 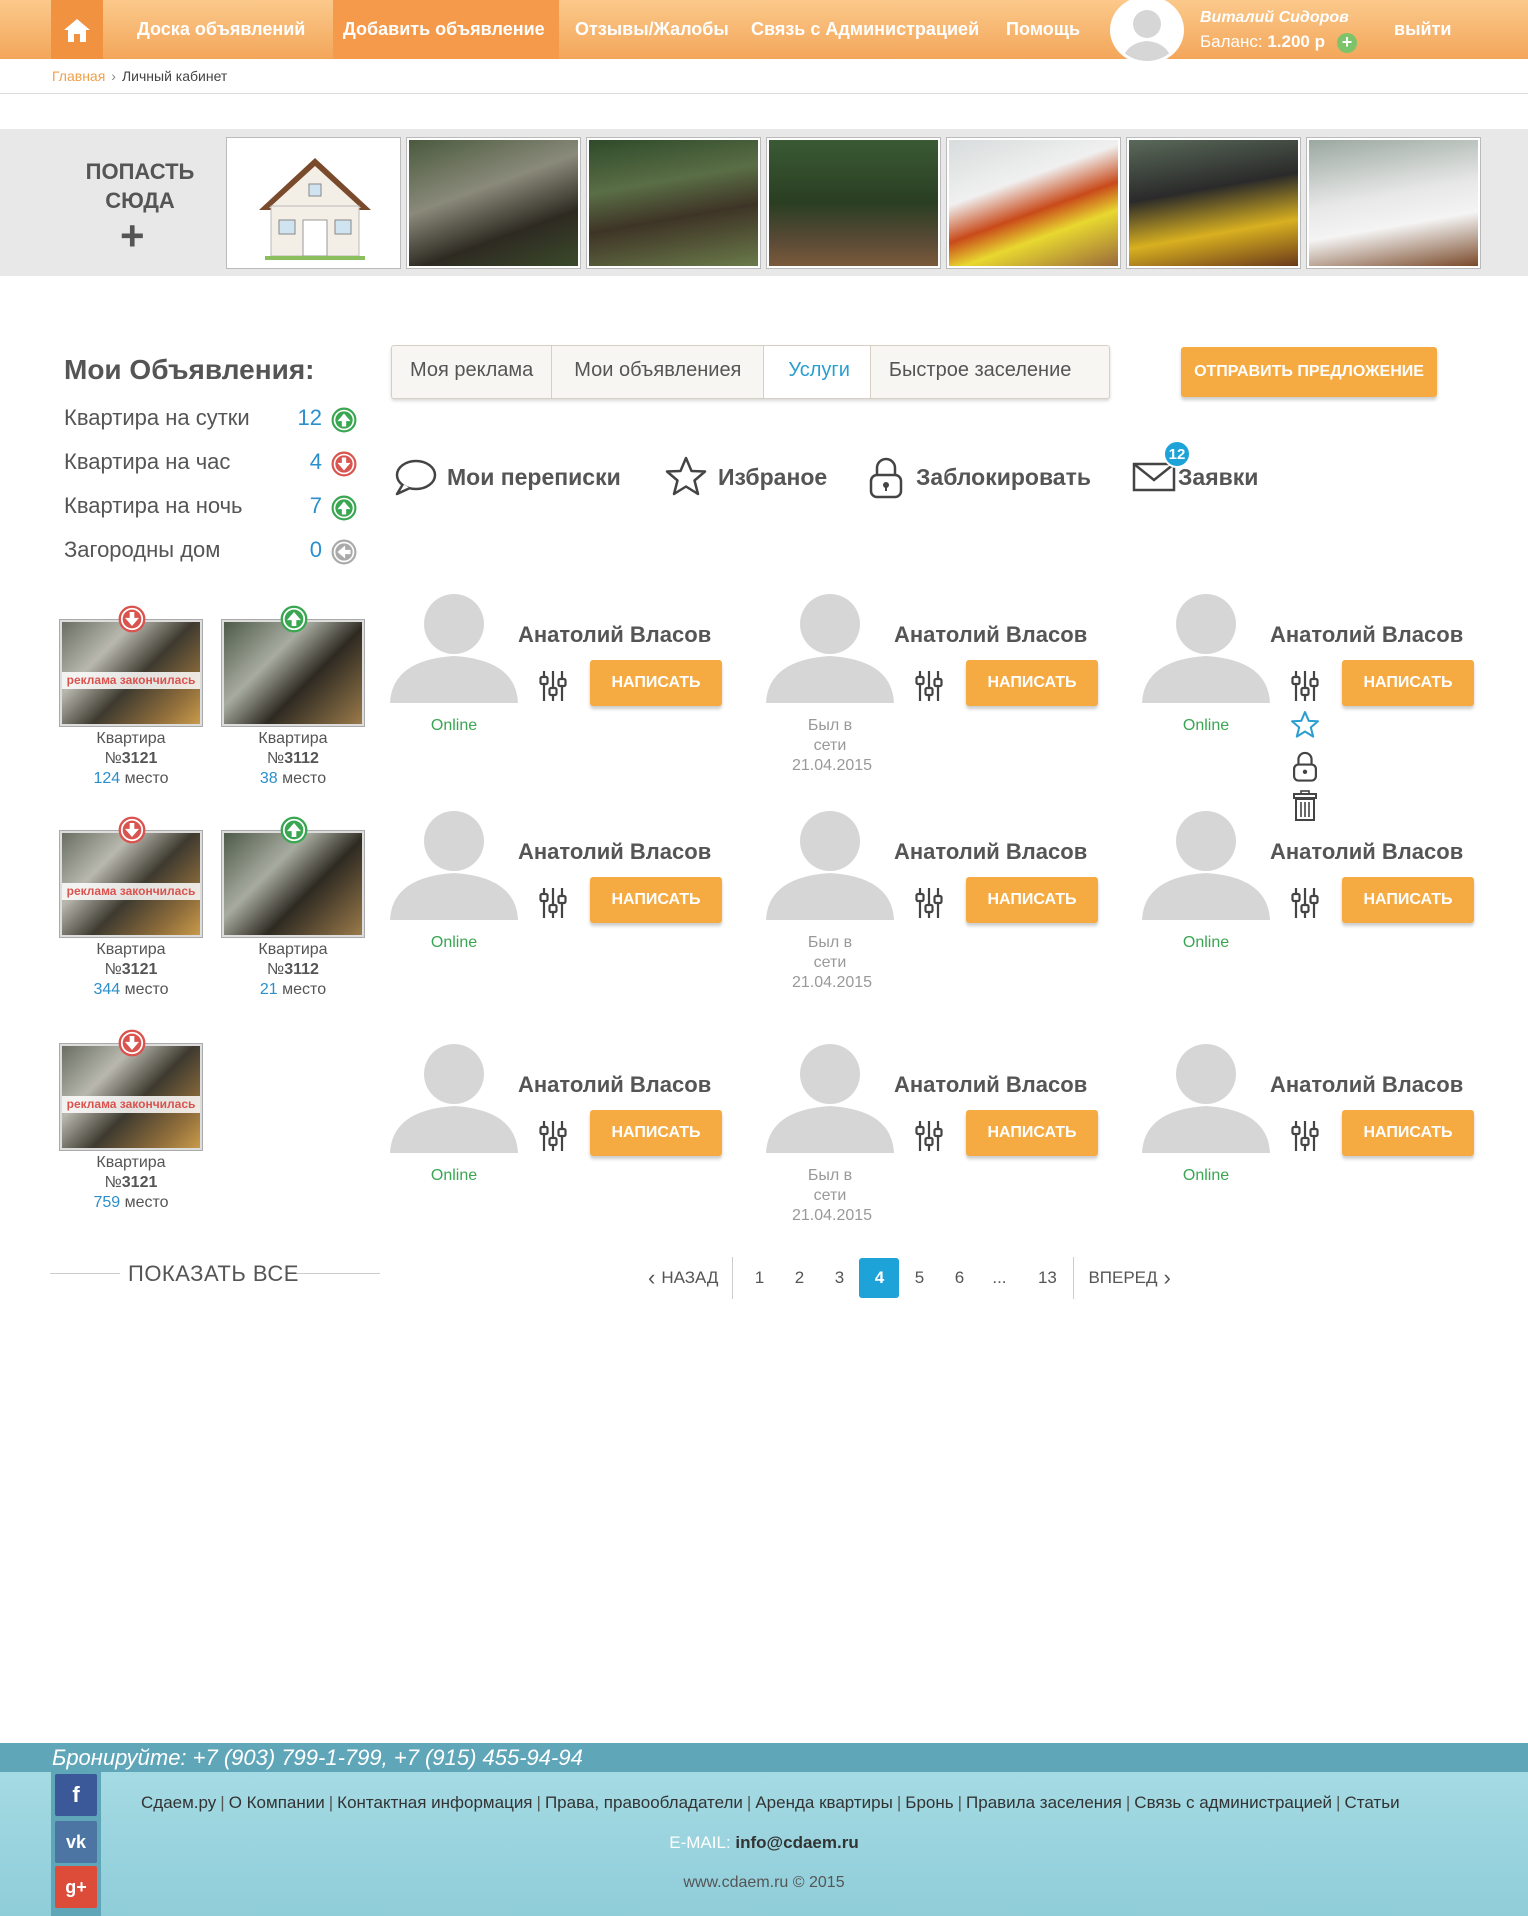 What do you see at coordinates (1195, 477) in the screenshot?
I see `requests-link: Заявки` at bounding box center [1195, 477].